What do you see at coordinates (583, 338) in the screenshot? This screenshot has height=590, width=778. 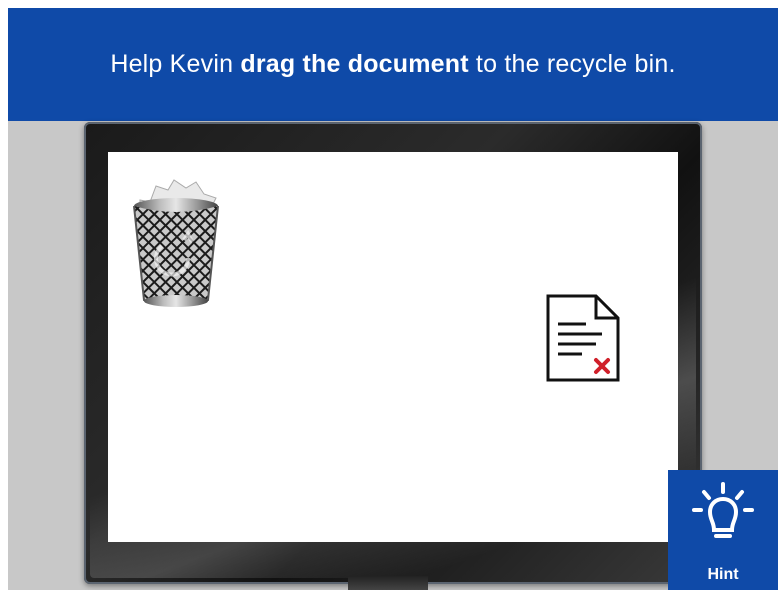 I see `document-icon` at bounding box center [583, 338].